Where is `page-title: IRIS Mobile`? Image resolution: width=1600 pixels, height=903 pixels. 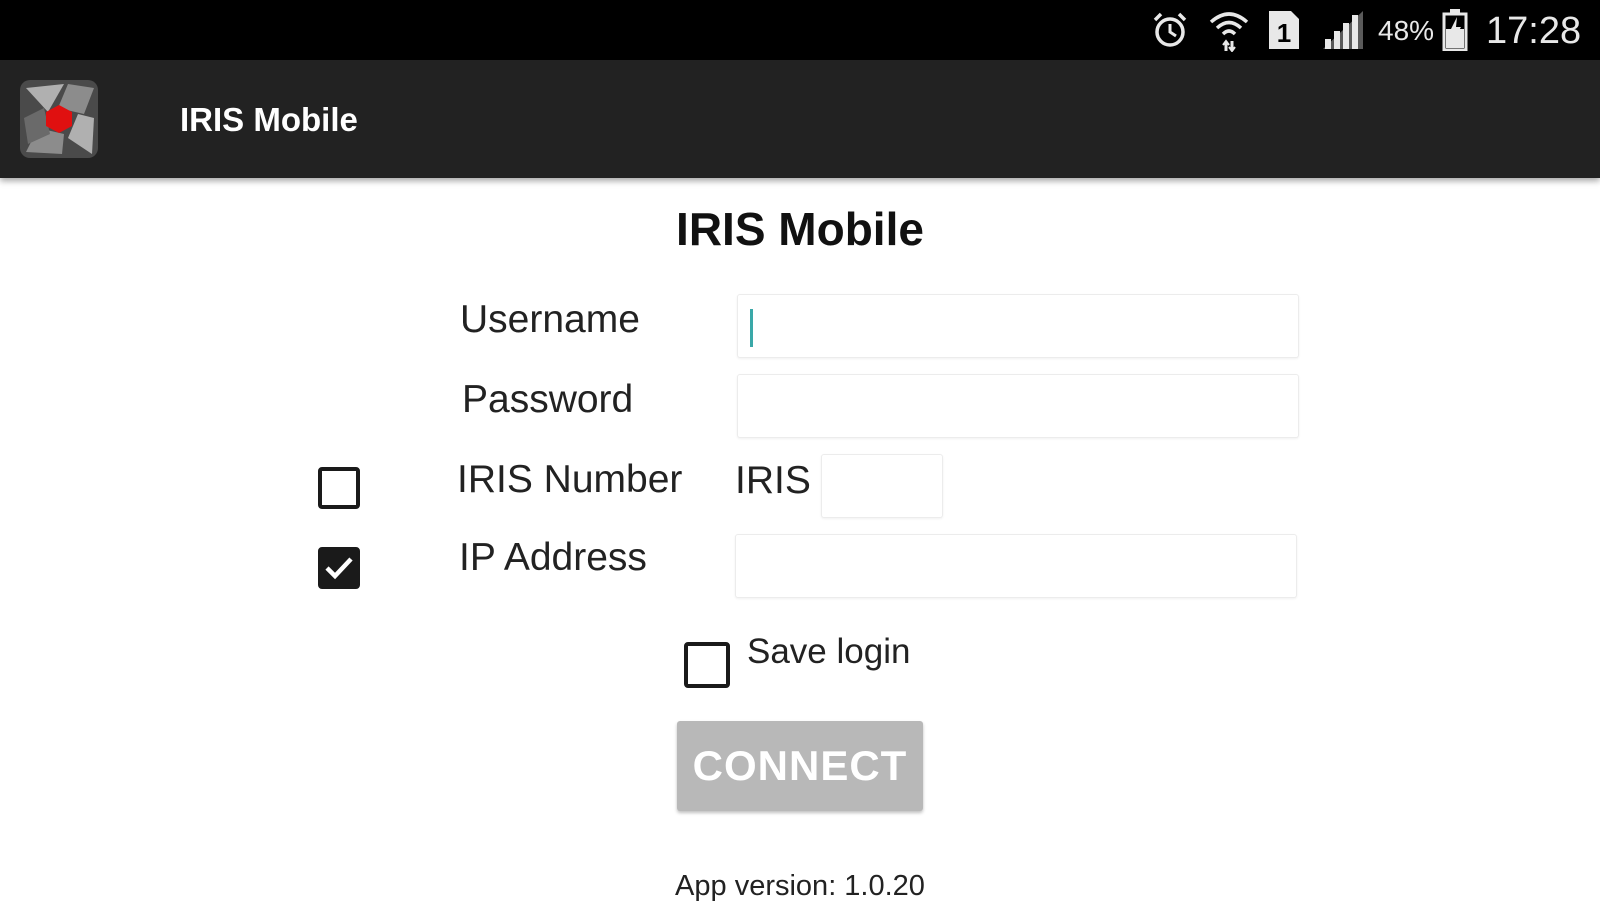 page-title: IRIS Mobile is located at coordinates (800, 229).